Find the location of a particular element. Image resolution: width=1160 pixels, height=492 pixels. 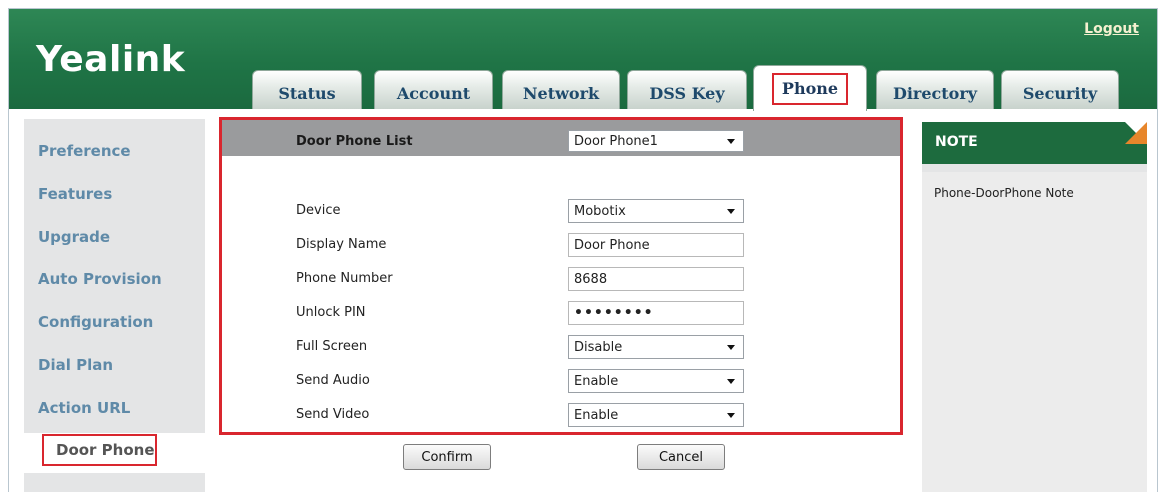

sidebar-item-upgrade: Upgrade is located at coordinates (74, 237).